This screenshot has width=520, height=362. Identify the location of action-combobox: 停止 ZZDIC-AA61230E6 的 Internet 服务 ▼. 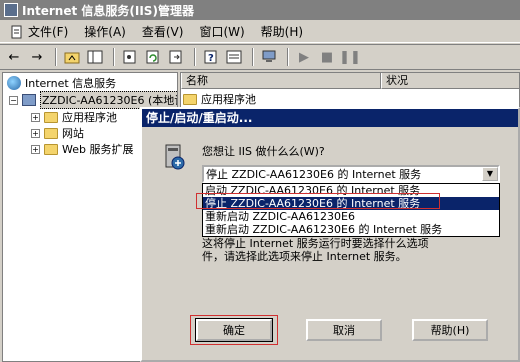
(351, 174).